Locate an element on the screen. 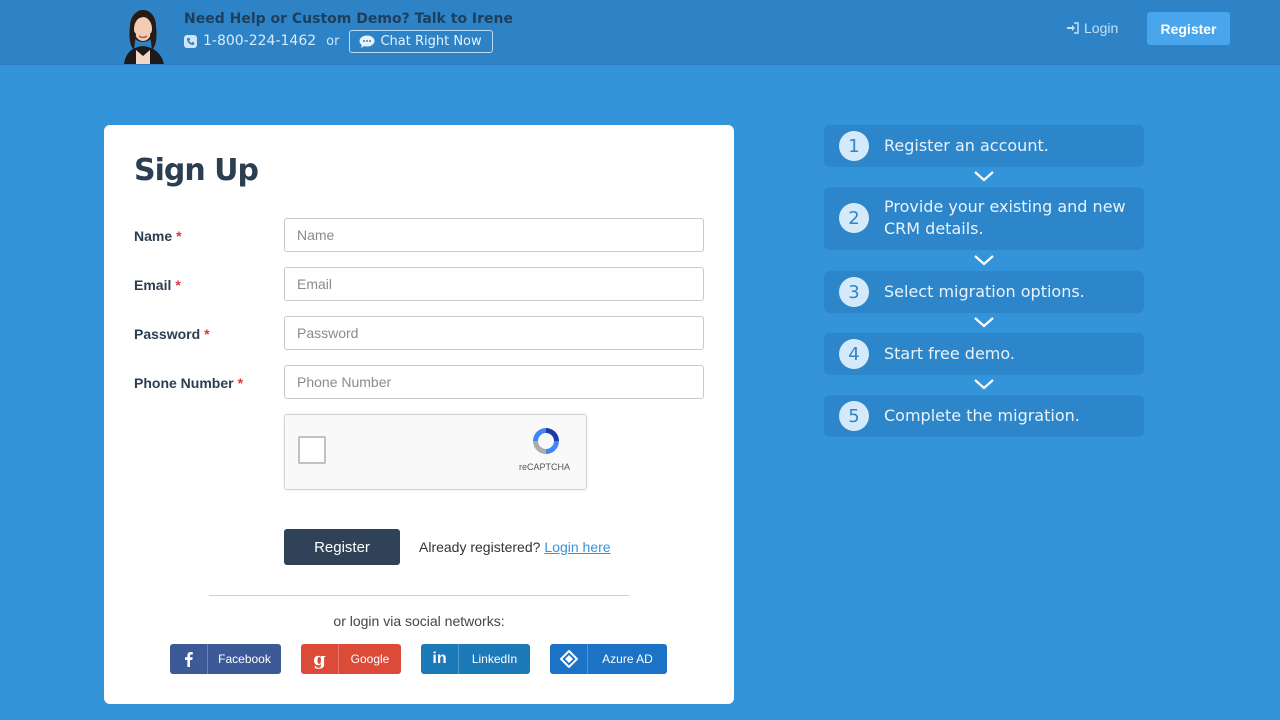  login-here-link: Login here is located at coordinates (577, 547).